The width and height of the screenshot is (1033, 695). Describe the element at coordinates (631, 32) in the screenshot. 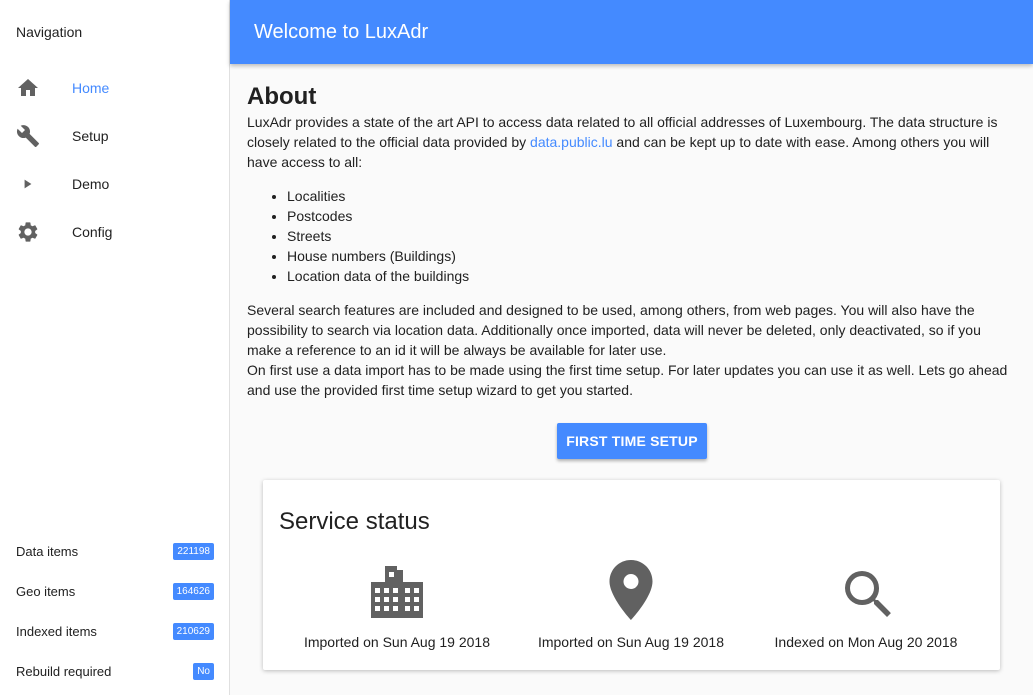

I see `app-header: Welcome to LuxAdr` at that location.